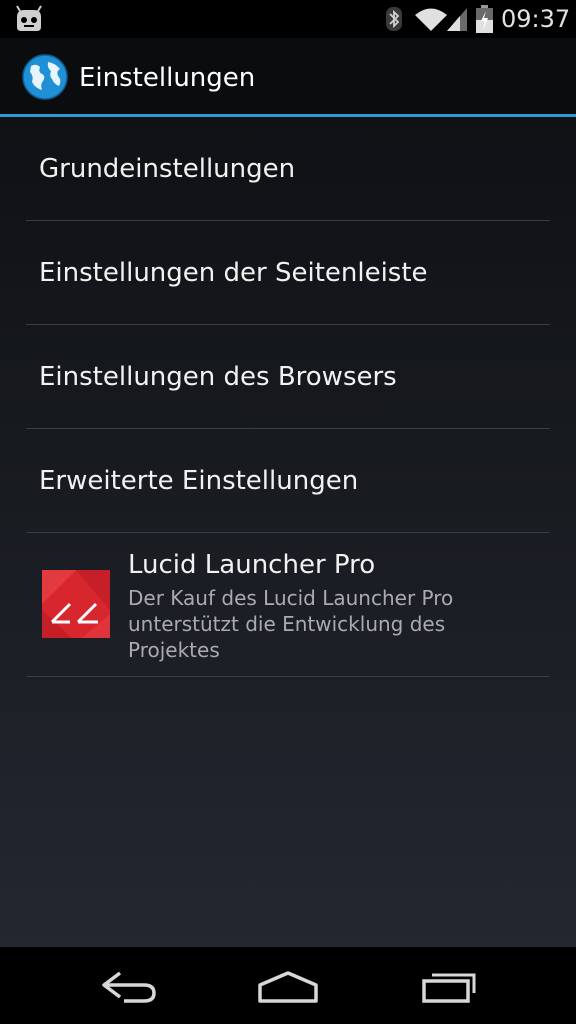  What do you see at coordinates (218, 377) in the screenshot?
I see `pref-label: Einstellungen des Browsers` at bounding box center [218, 377].